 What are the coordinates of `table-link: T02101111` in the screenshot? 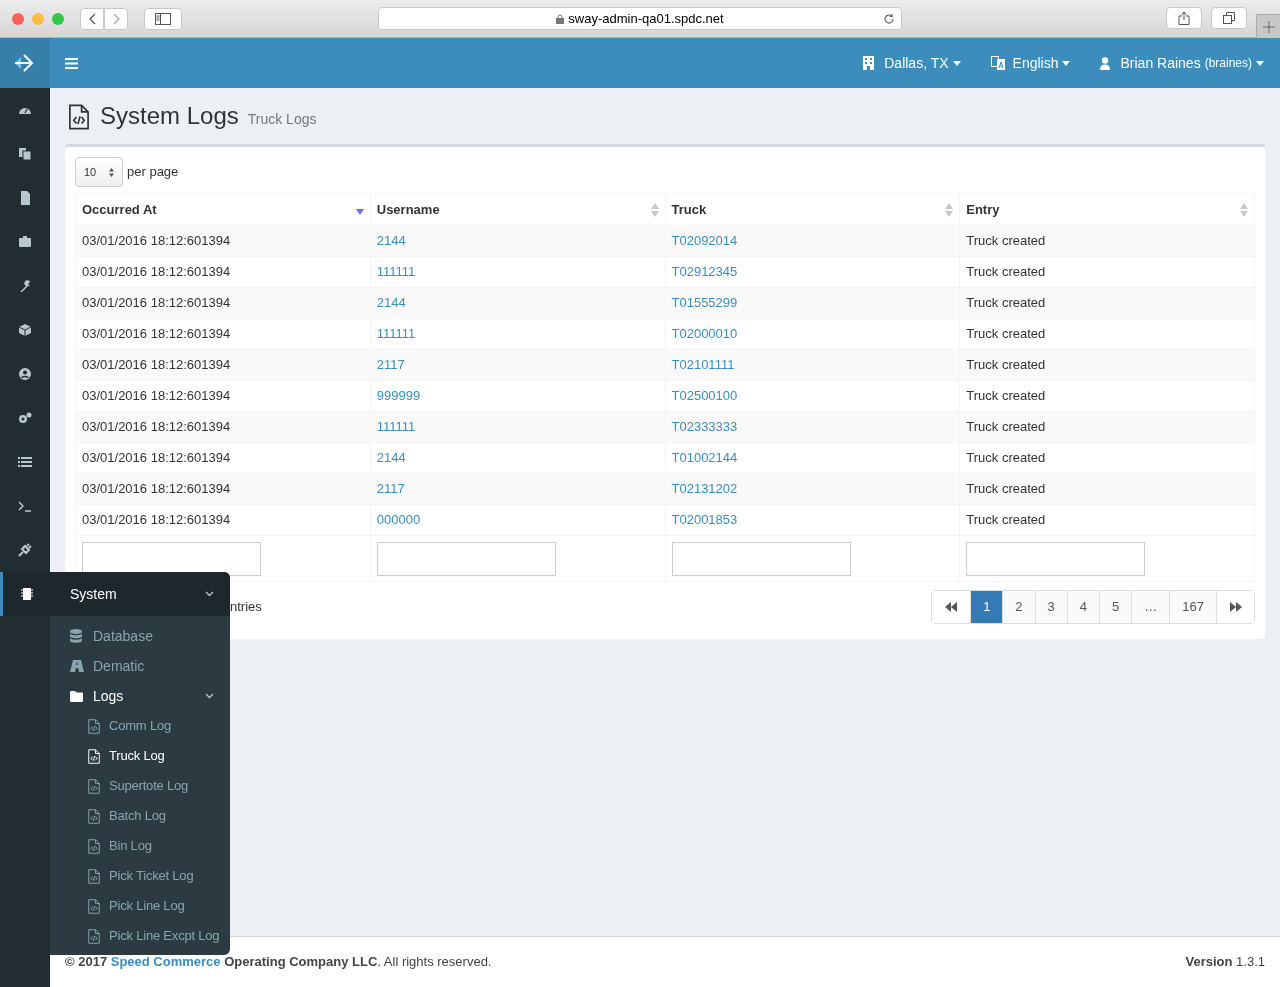 It's located at (703, 365).